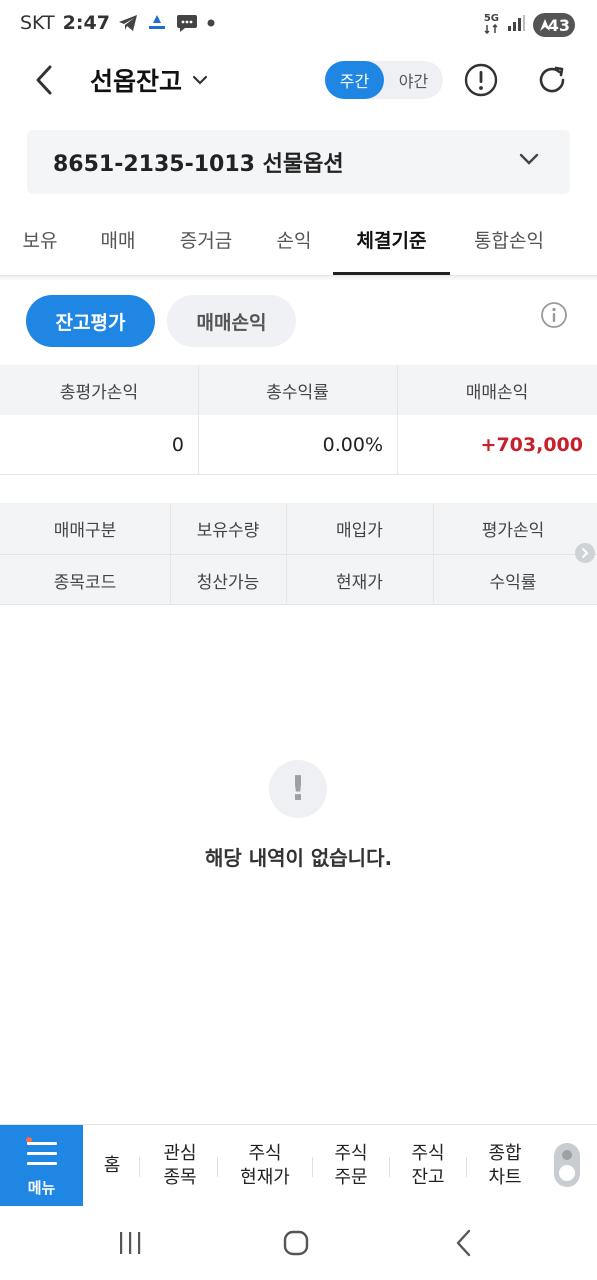 Image resolution: width=597 pixels, height=1280 pixels. I want to click on back-arrow-icon, so click(44, 80).